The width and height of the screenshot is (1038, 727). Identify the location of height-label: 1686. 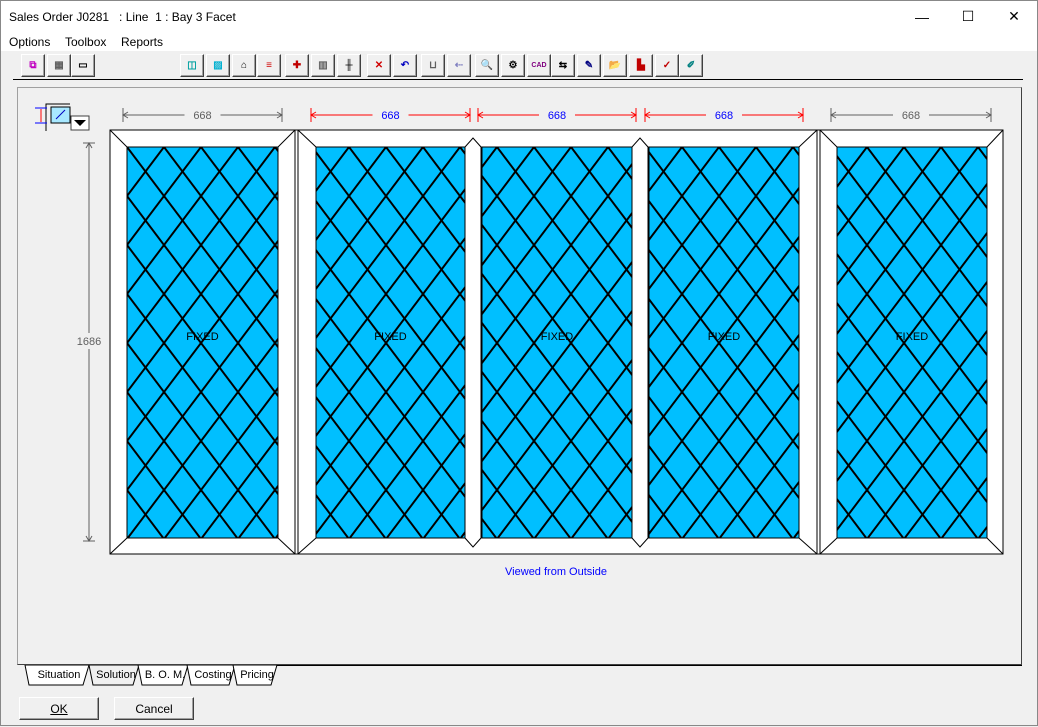
(89, 342).